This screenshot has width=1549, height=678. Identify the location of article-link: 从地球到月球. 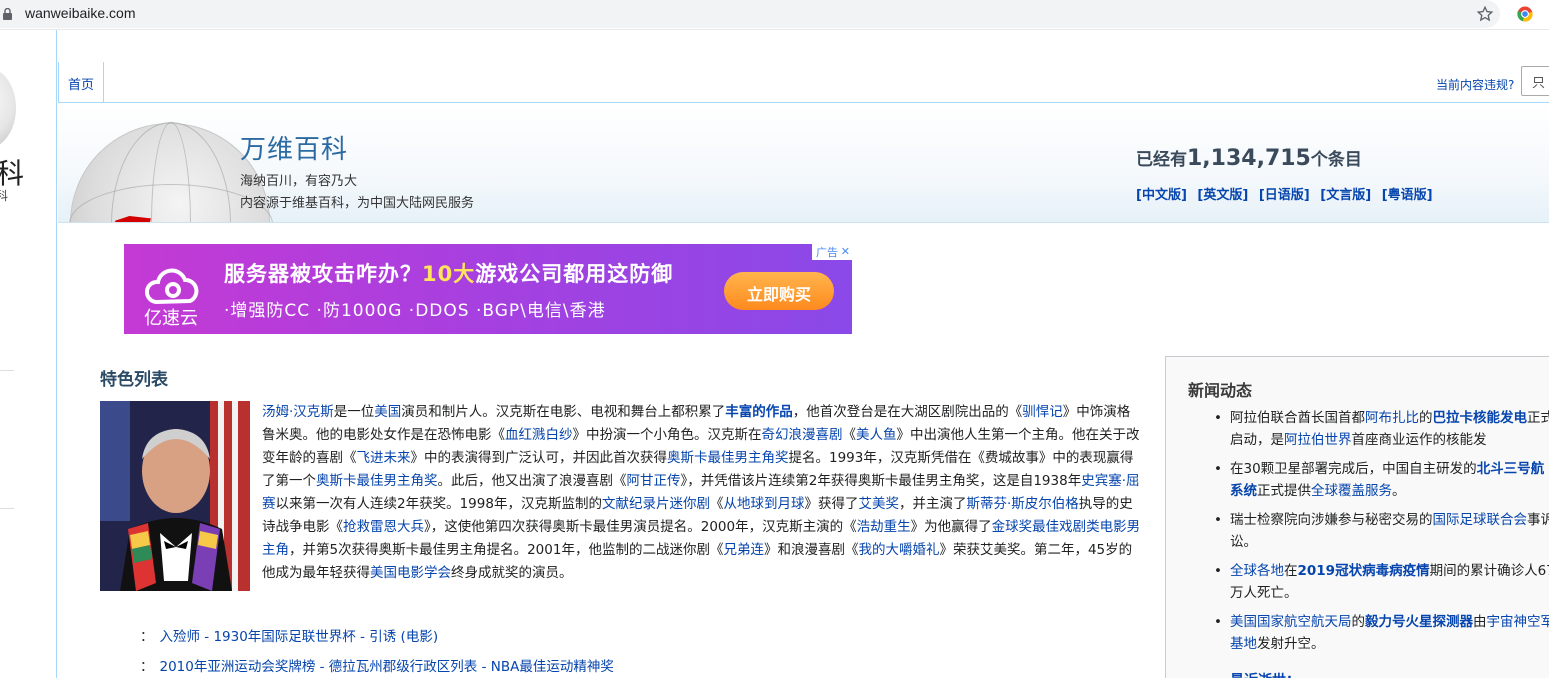
(763, 504).